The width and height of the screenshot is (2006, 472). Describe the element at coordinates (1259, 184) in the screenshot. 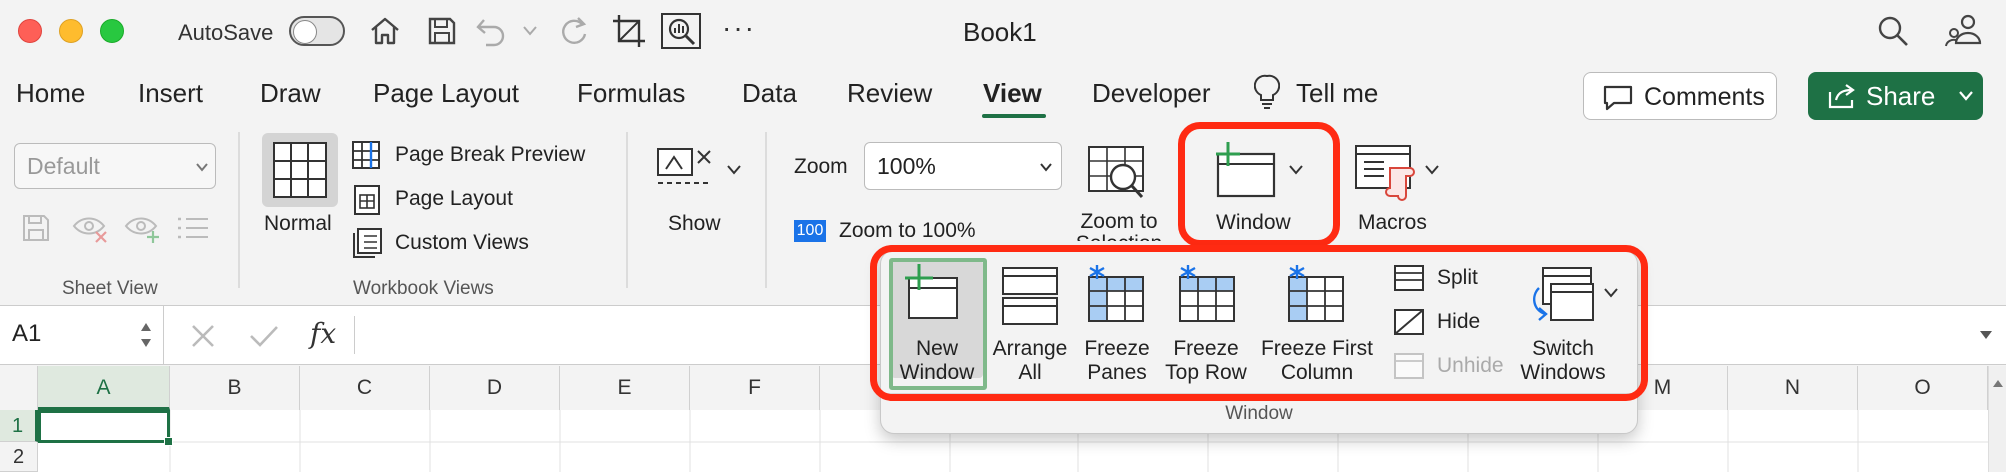

I see `window-button-highlight` at that location.